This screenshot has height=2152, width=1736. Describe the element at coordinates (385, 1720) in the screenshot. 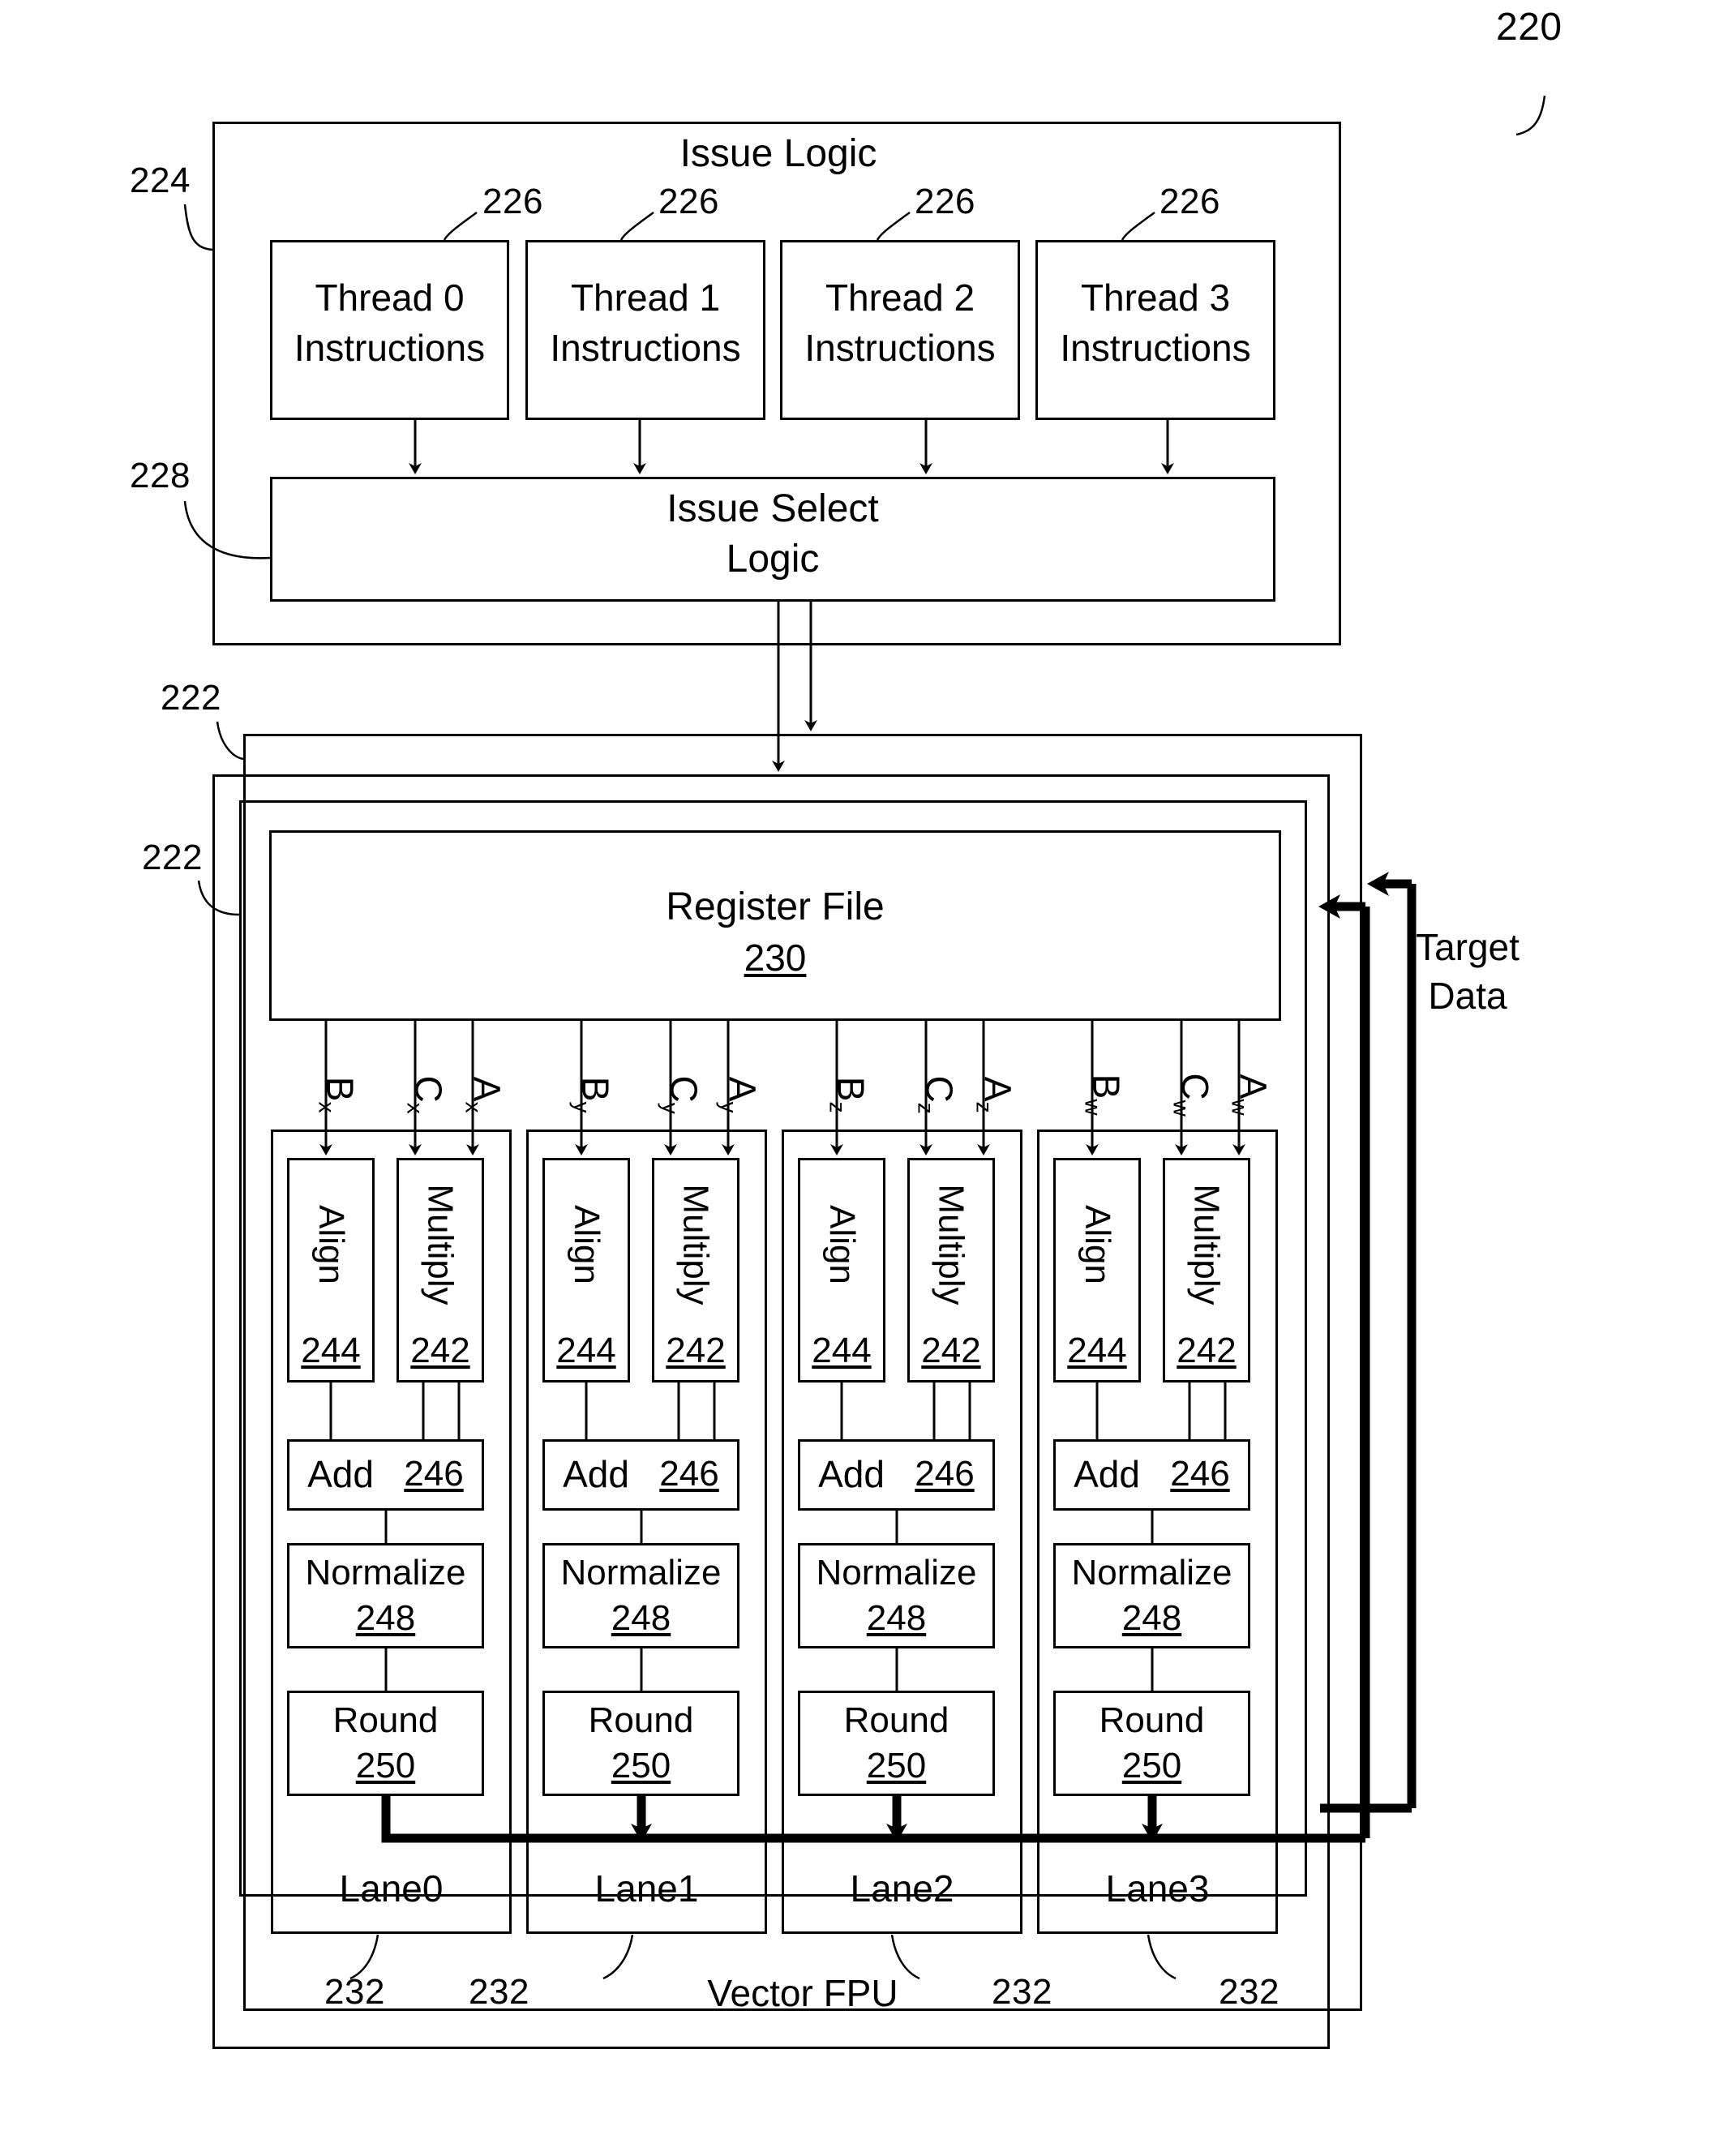

I see `lane-0-round-label: Round` at that location.